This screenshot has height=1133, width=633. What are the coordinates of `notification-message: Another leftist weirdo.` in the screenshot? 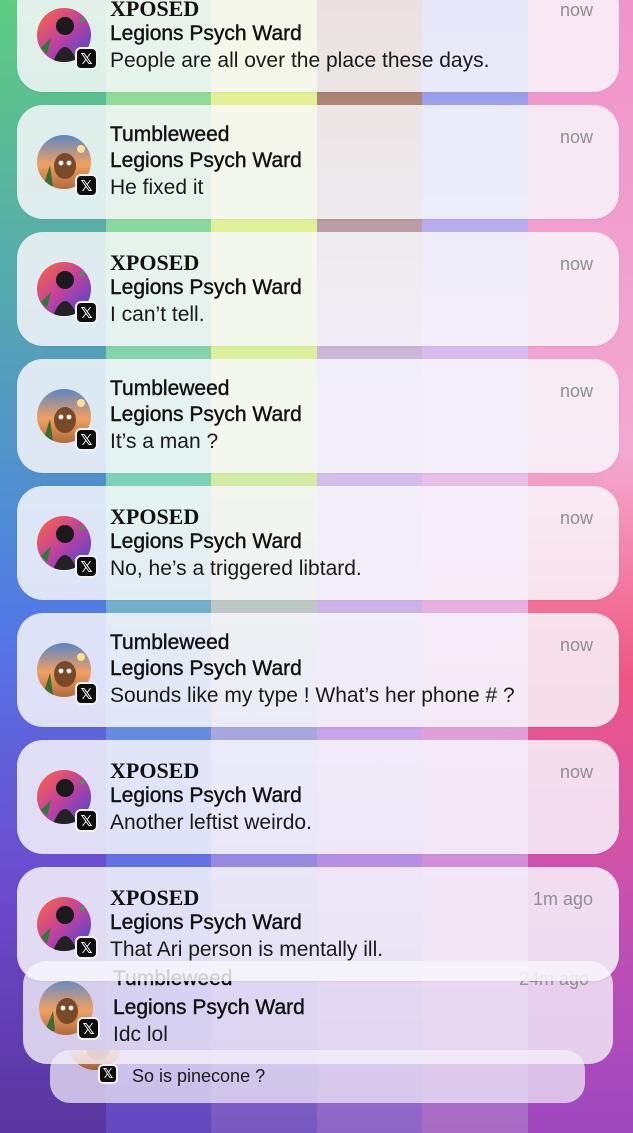 It's located at (211, 822).